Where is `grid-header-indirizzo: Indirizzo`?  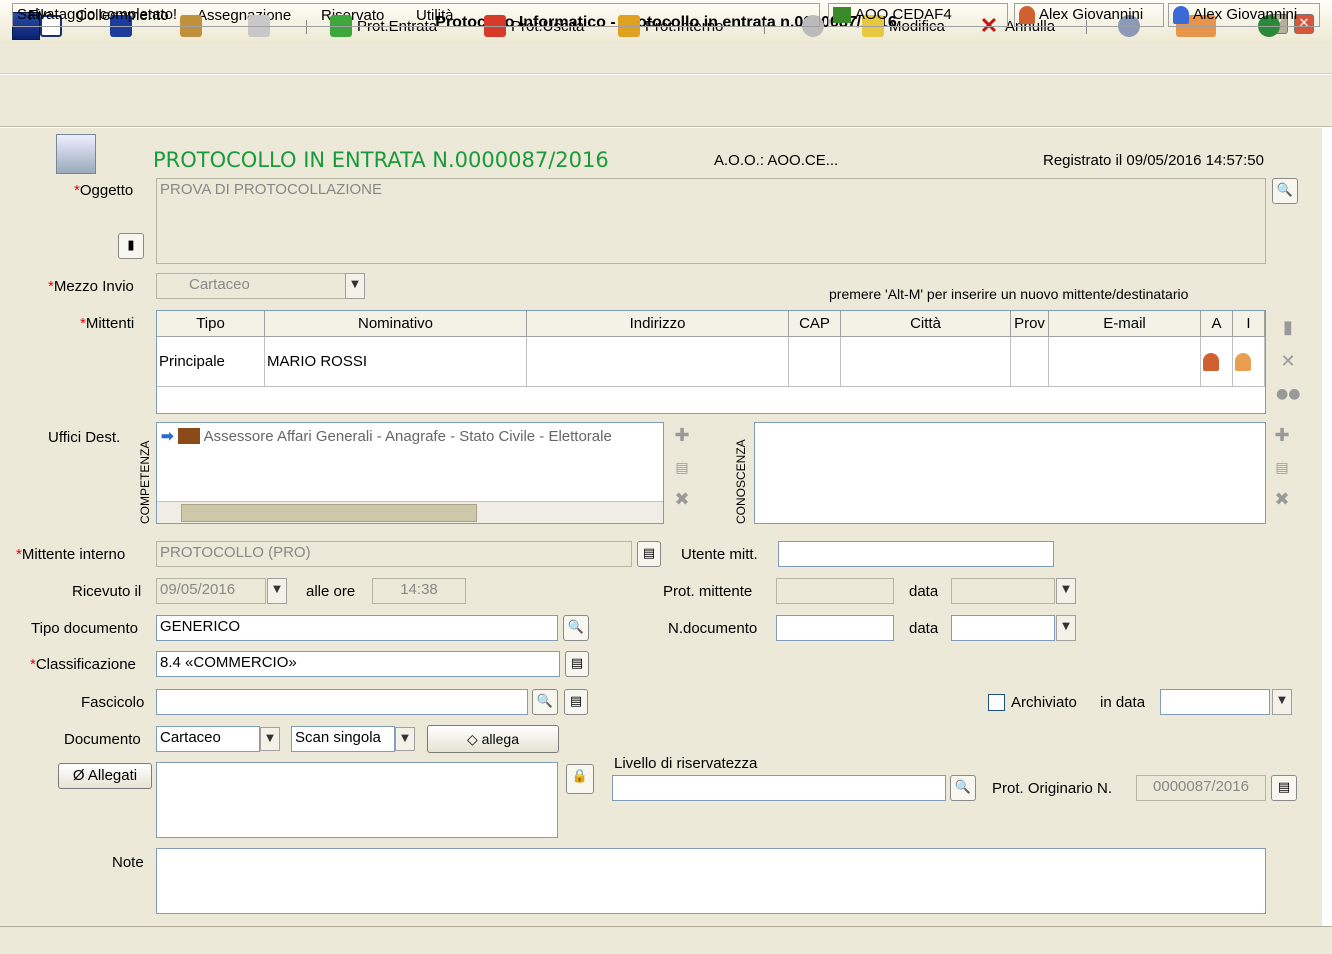 grid-header-indirizzo: Indirizzo is located at coordinates (658, 324).